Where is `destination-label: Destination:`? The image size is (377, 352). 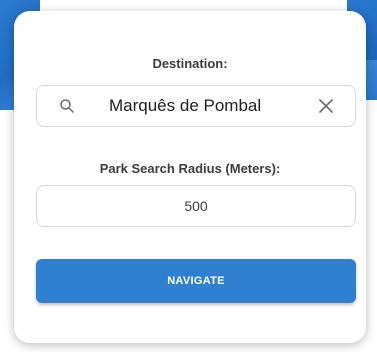
destination-label: Destination: is located at coordinates (190, 63).